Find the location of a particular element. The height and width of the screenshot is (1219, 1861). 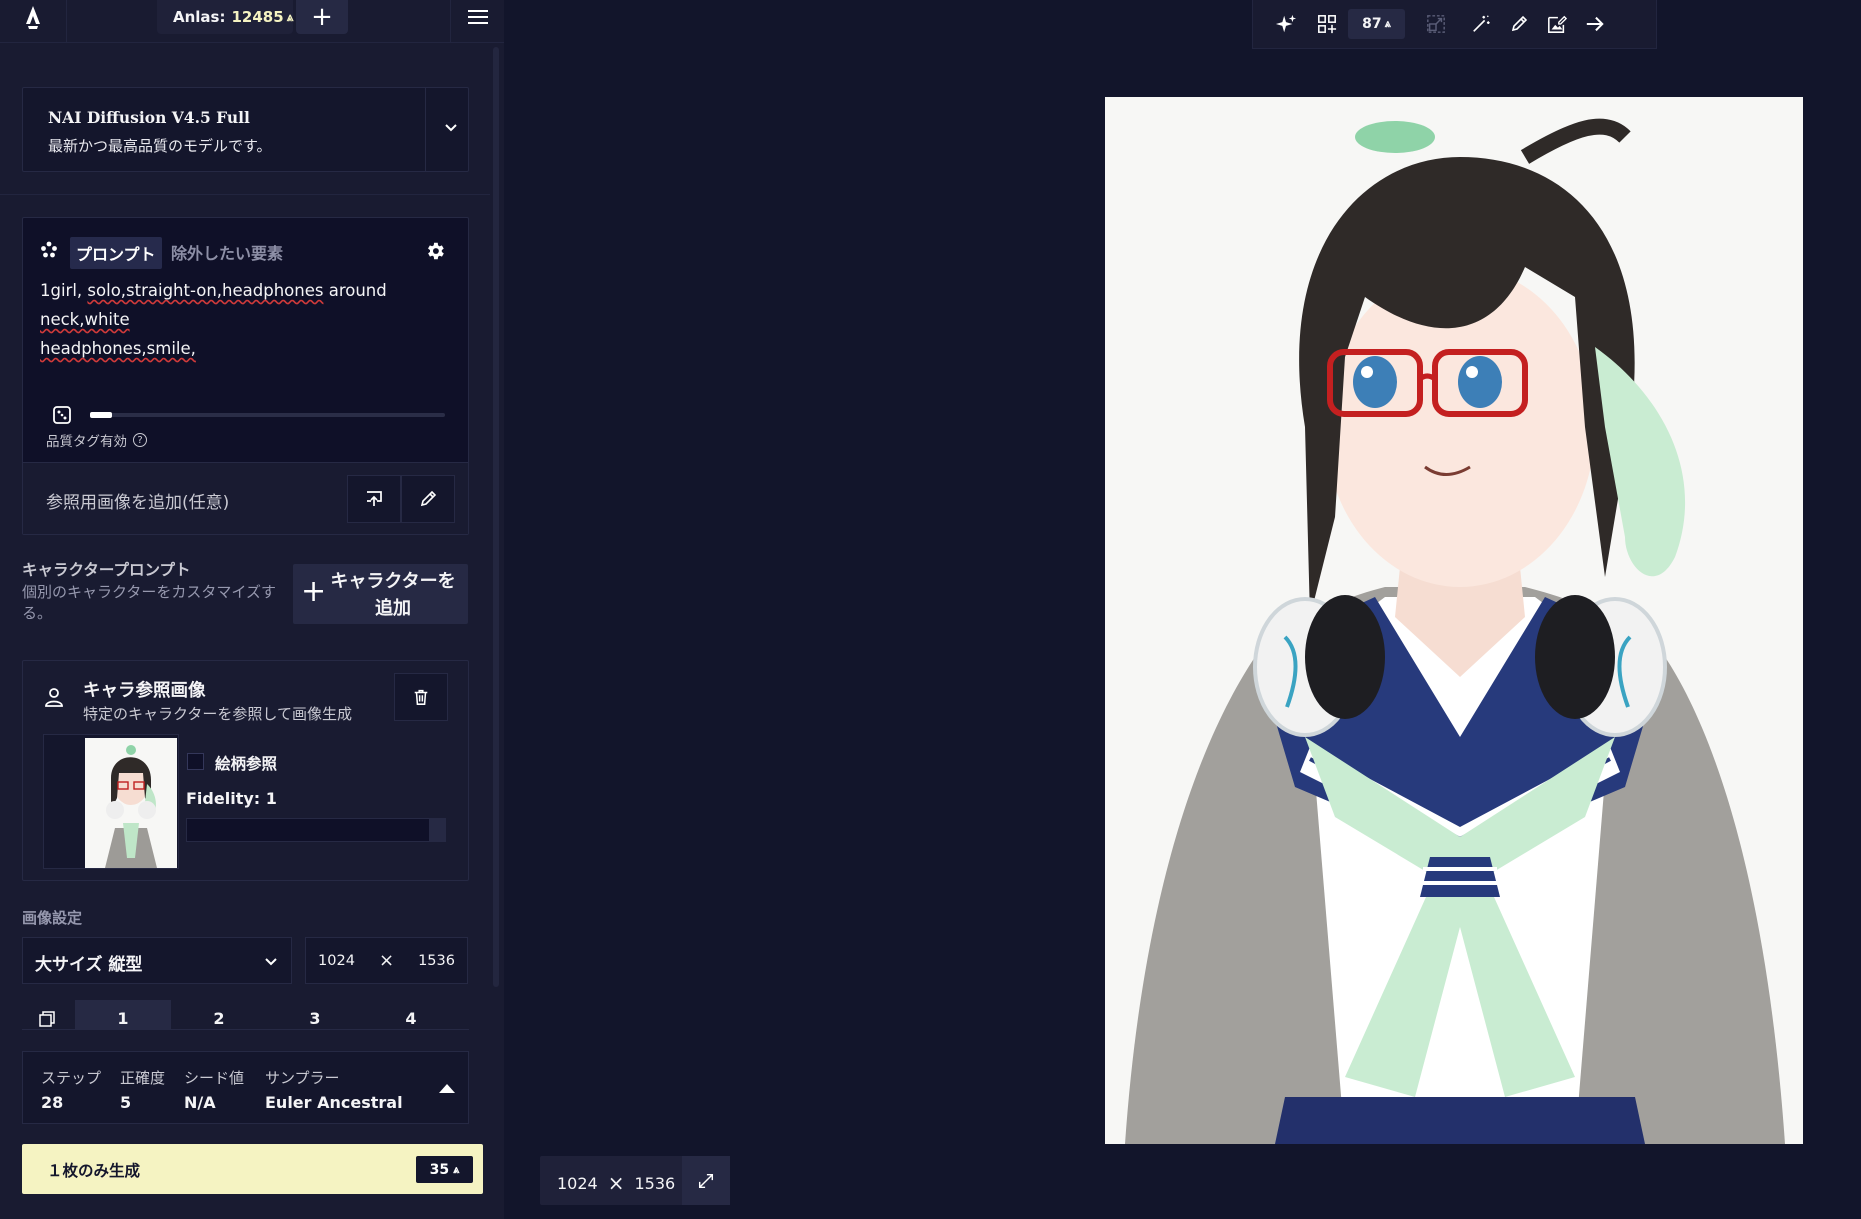

sidebar-scrollbar is located at coordinates (496, 517).